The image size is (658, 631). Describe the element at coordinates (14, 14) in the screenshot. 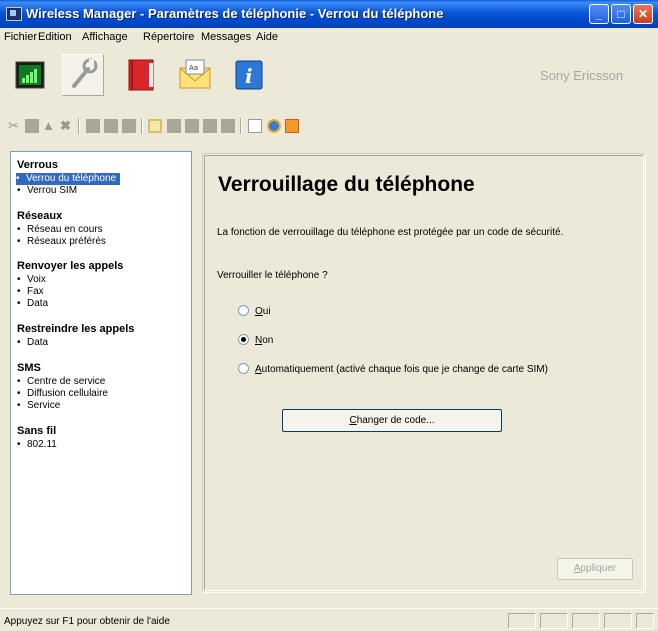

I see `app-icon` at that location.